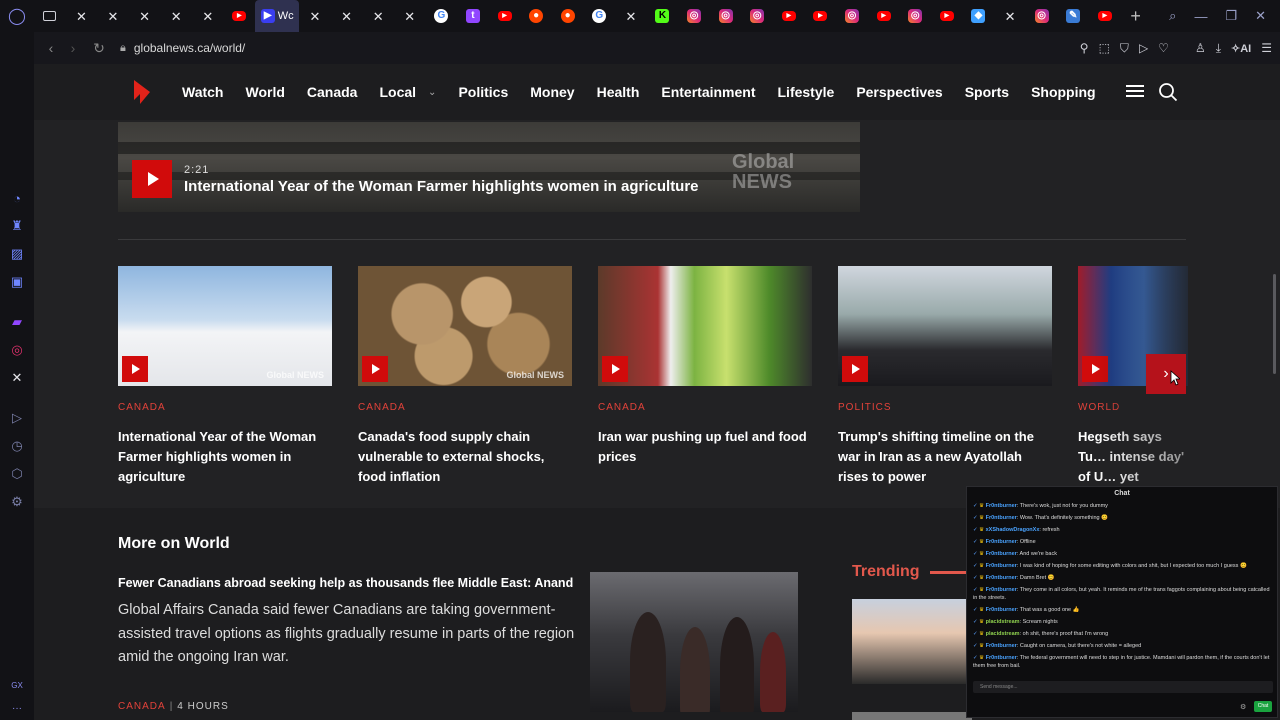 The image size is (1280, 720). I want to click on close-window-icon: ✕, so click(1260, 16).